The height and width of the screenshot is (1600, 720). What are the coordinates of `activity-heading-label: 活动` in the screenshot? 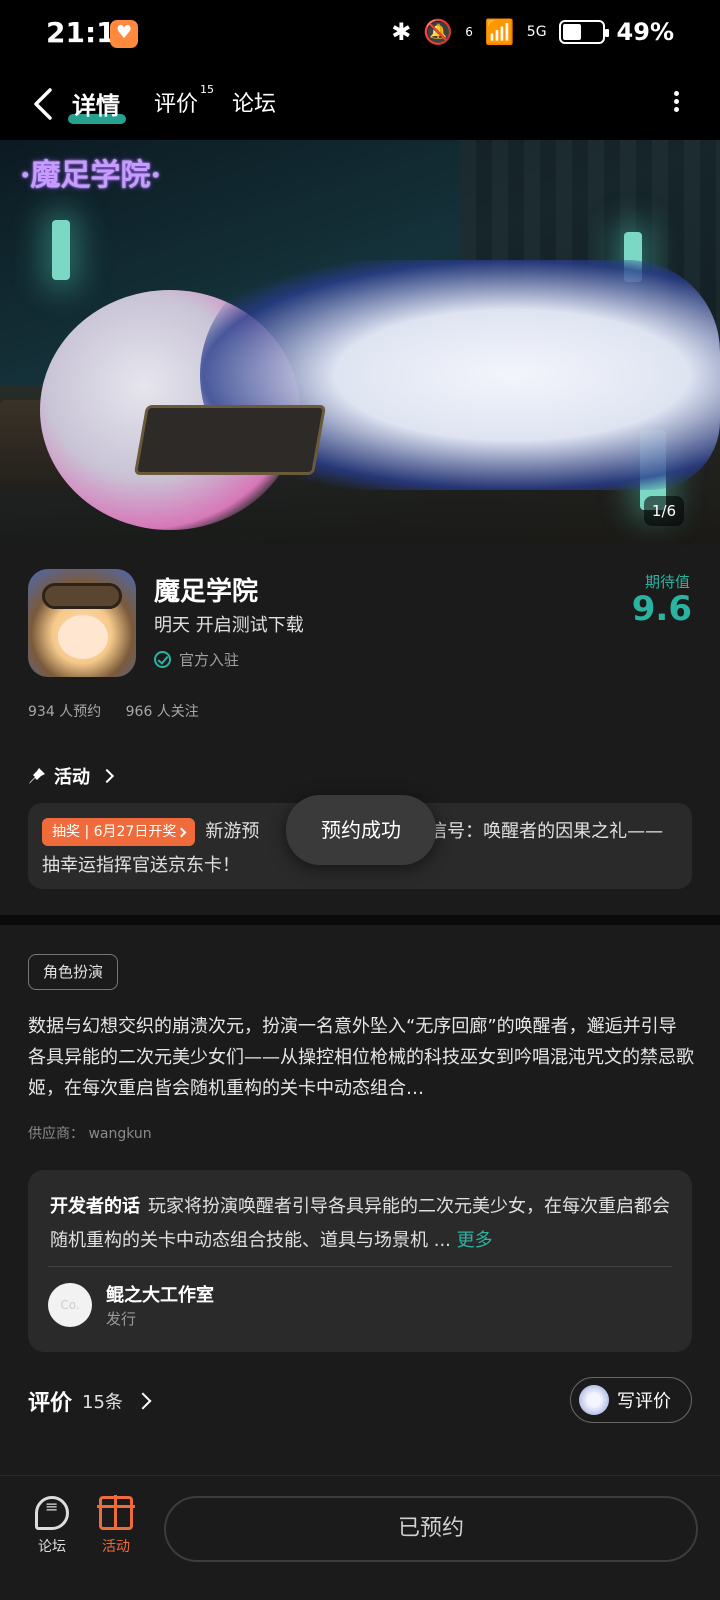 It's located at (72, 777).